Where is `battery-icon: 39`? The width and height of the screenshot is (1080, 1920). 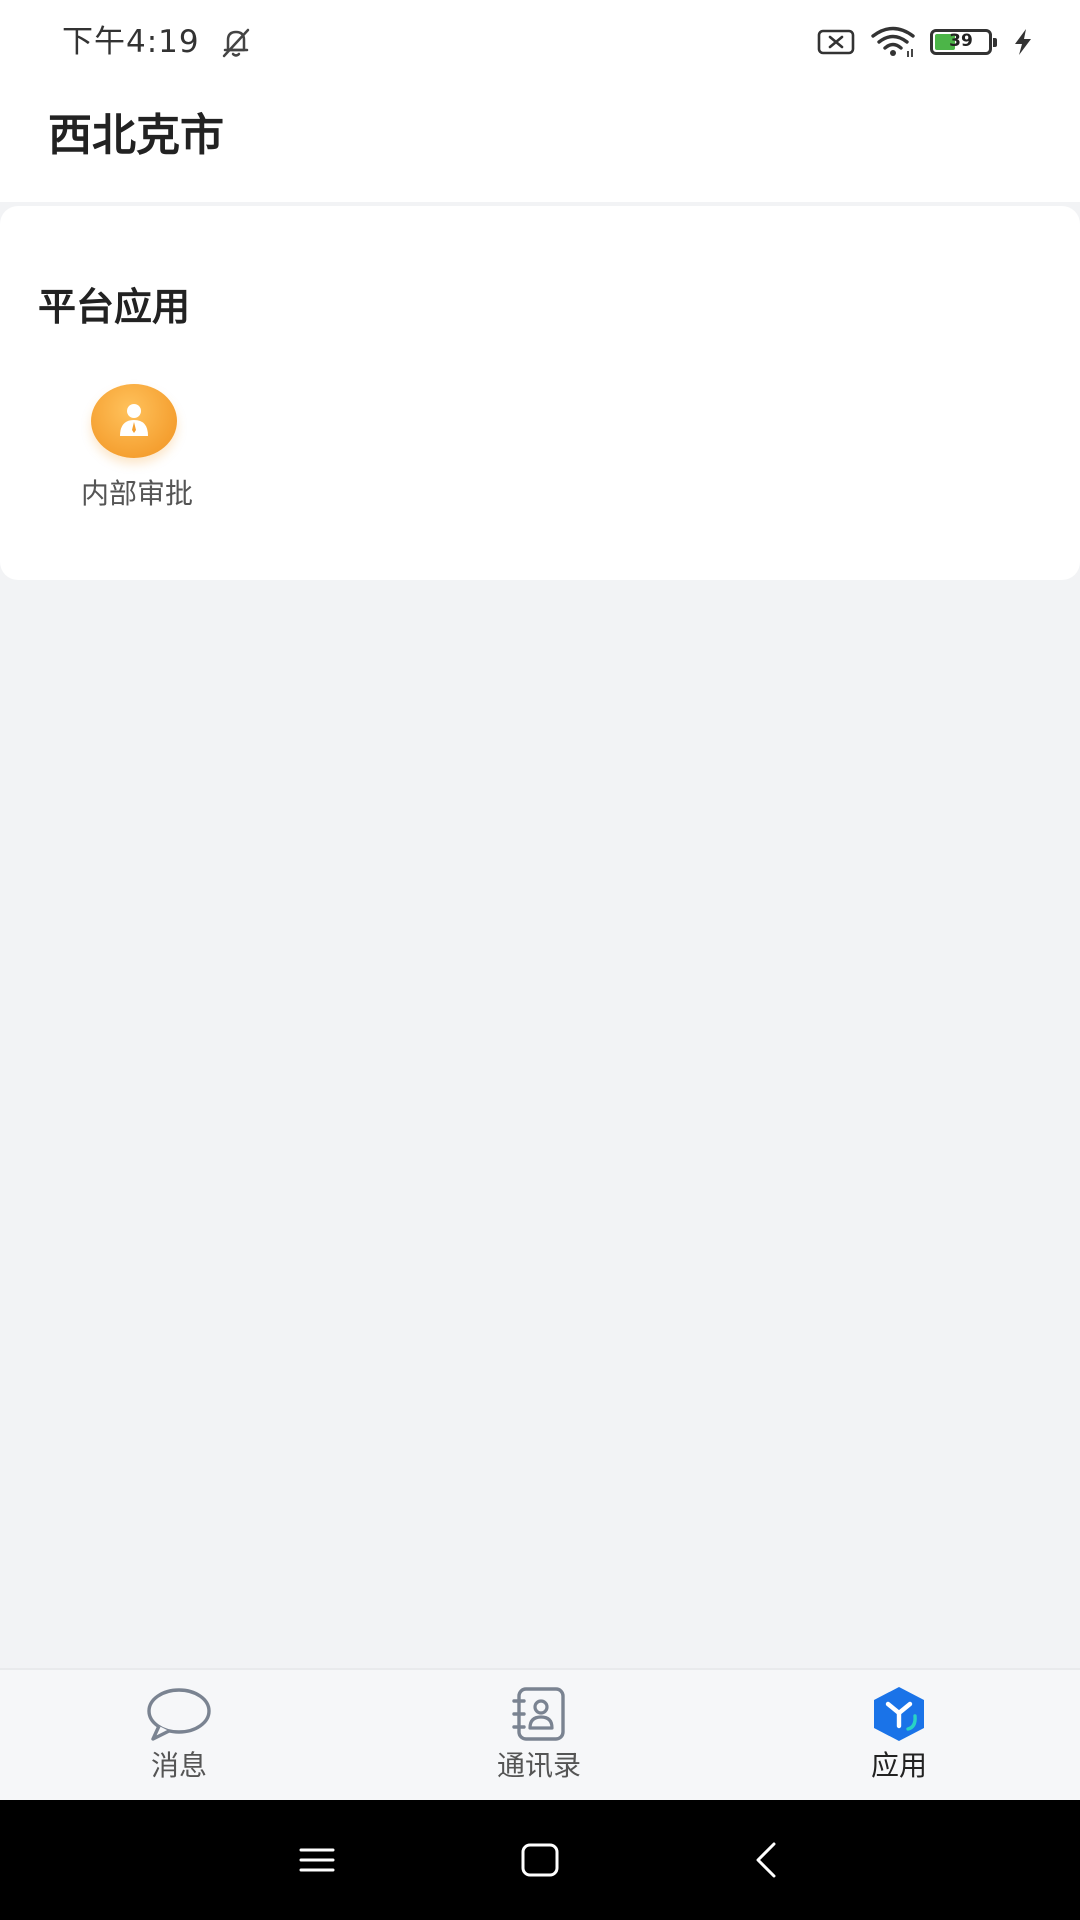 battery-icon: 39 is located at coordinates (963, 42).